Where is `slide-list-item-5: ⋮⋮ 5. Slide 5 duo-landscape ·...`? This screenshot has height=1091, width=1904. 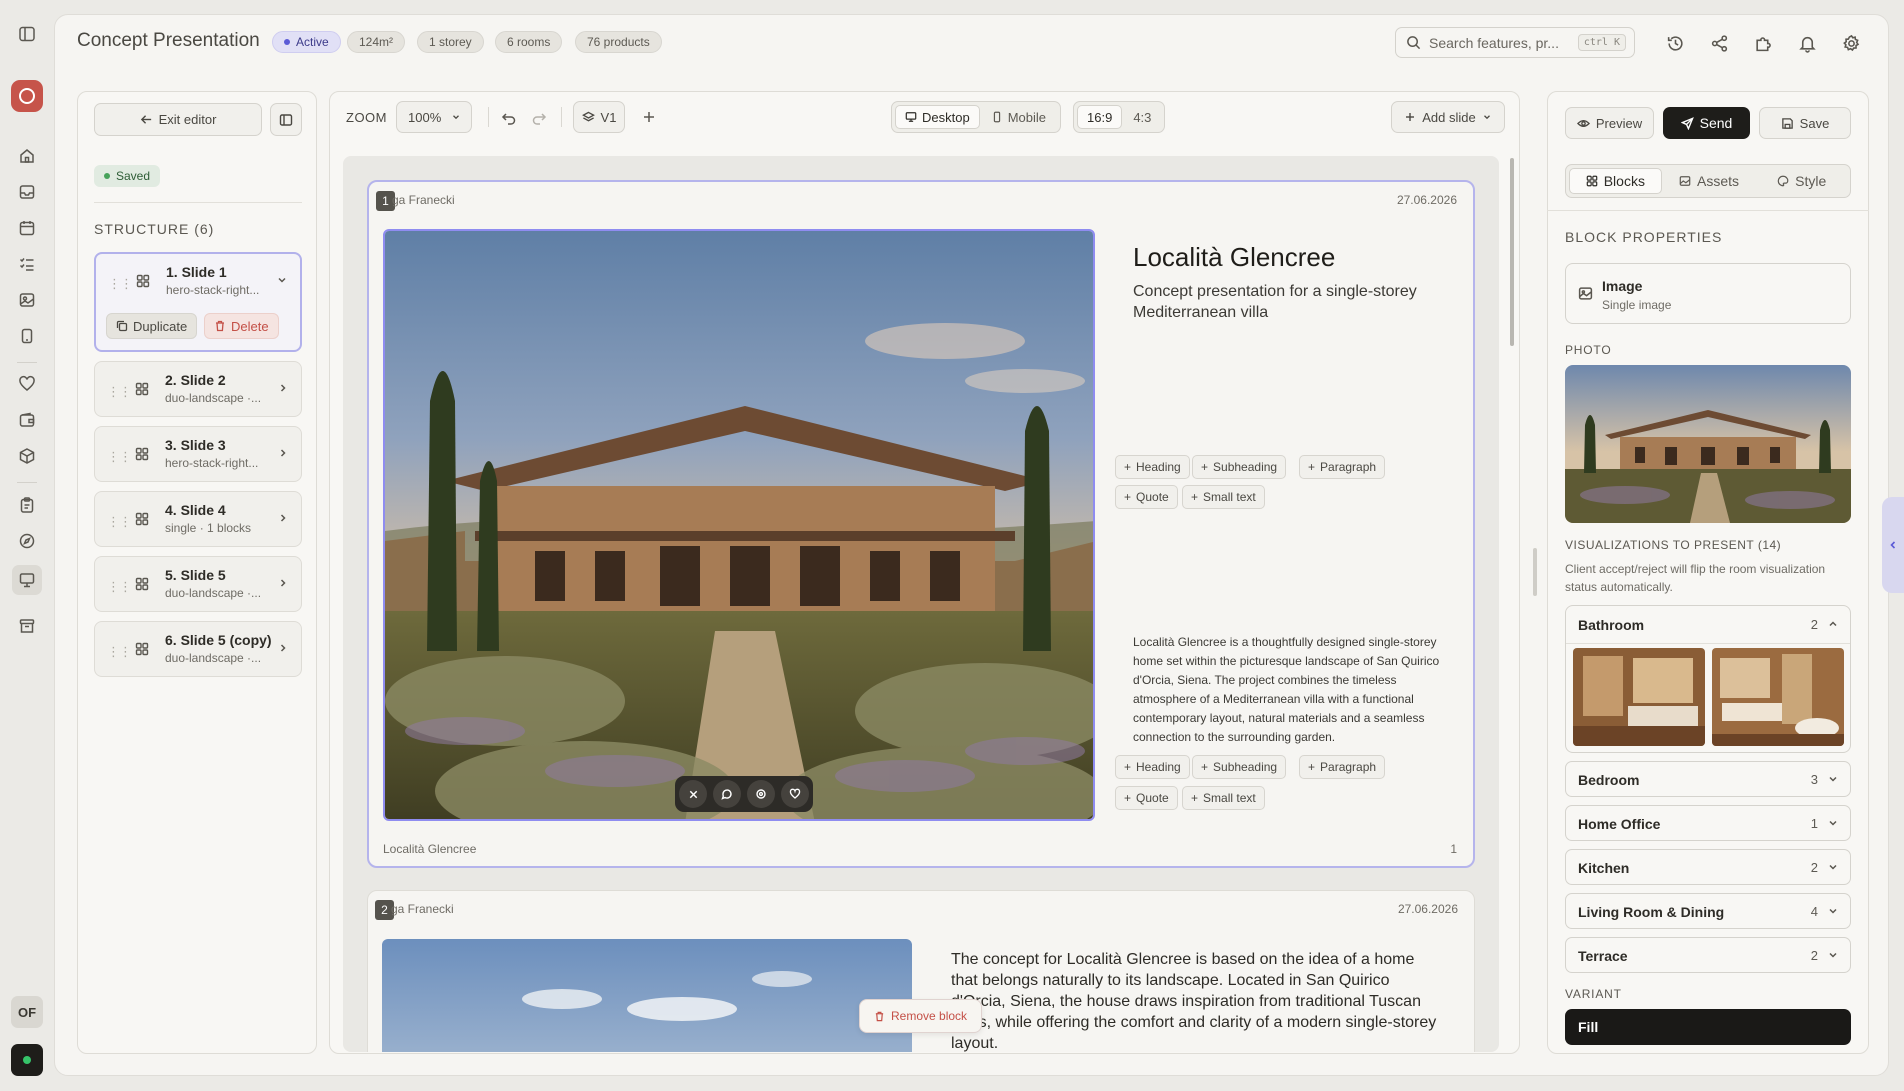 slide-list-item-5: ⋮⋮ 5. Slide 5 duo-landscape ·... is located at coordinates (198, 584).